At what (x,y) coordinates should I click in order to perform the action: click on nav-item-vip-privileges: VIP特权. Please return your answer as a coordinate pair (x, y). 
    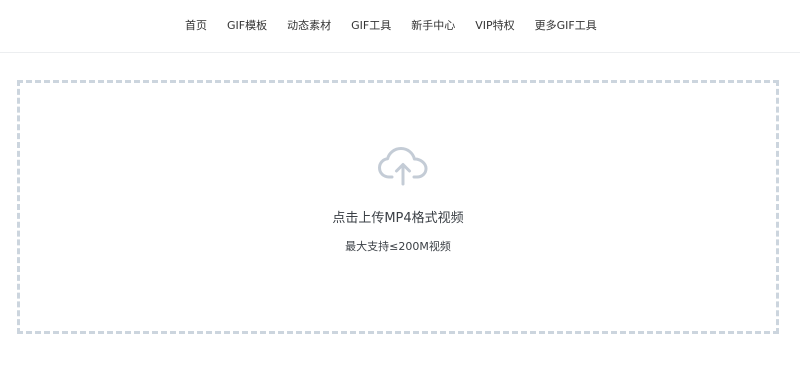
    Looking at the image, I should click on (494, 26).